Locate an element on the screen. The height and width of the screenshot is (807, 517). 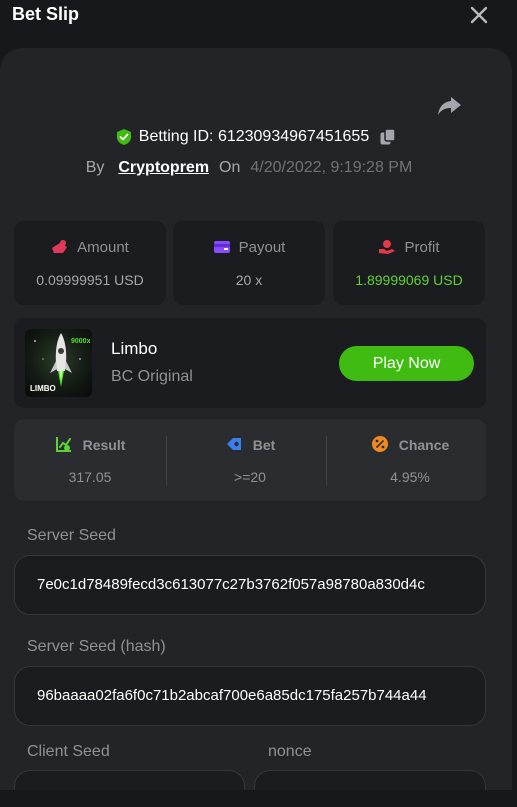
chance-label: Chance is located at coordinates (424, 445).